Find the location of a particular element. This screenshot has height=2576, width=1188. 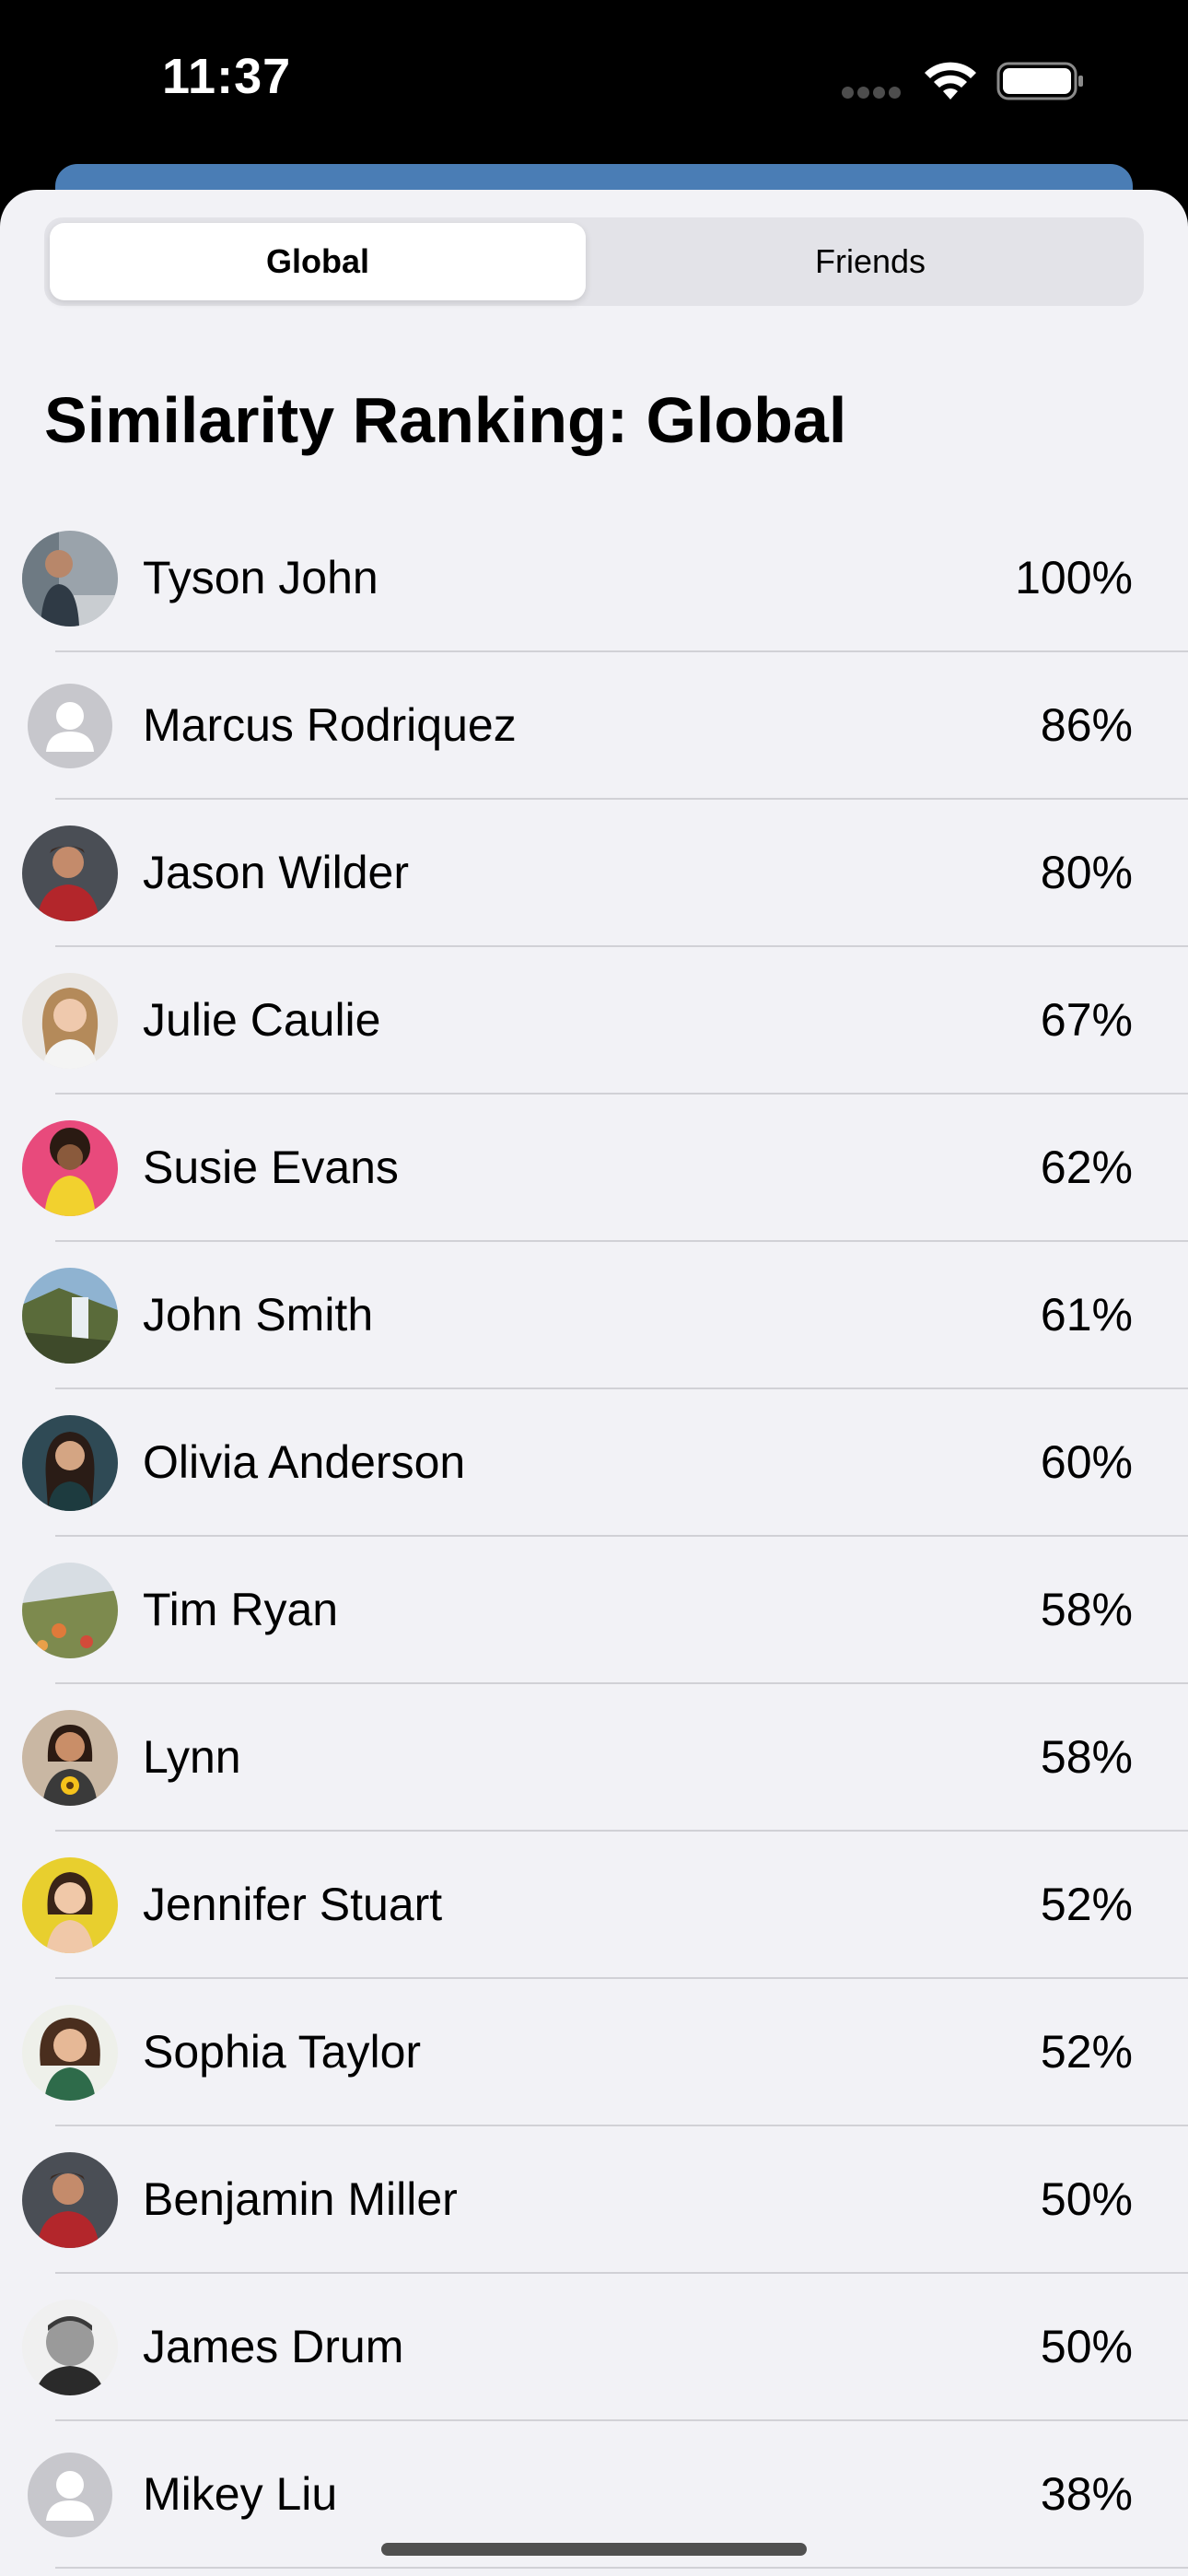

similarity-percent: 38% is located at coordinates (1086, 2494).